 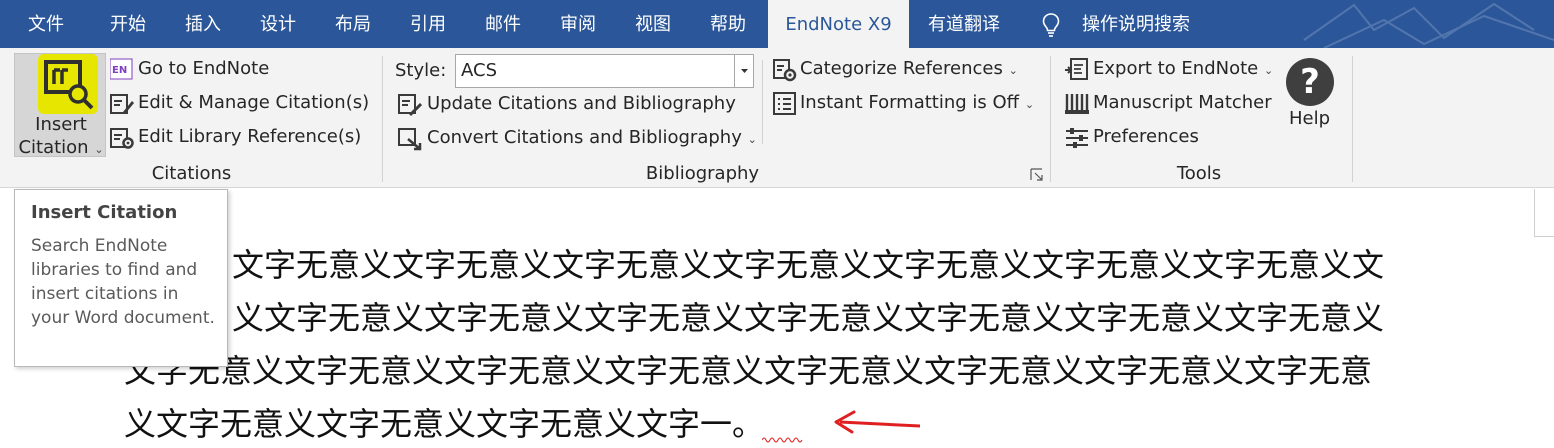 What do you see at coordinates (1077, 104) in the screenshot?
I see `manuscript-matcher-icon` at bounding box center [1077, 104].